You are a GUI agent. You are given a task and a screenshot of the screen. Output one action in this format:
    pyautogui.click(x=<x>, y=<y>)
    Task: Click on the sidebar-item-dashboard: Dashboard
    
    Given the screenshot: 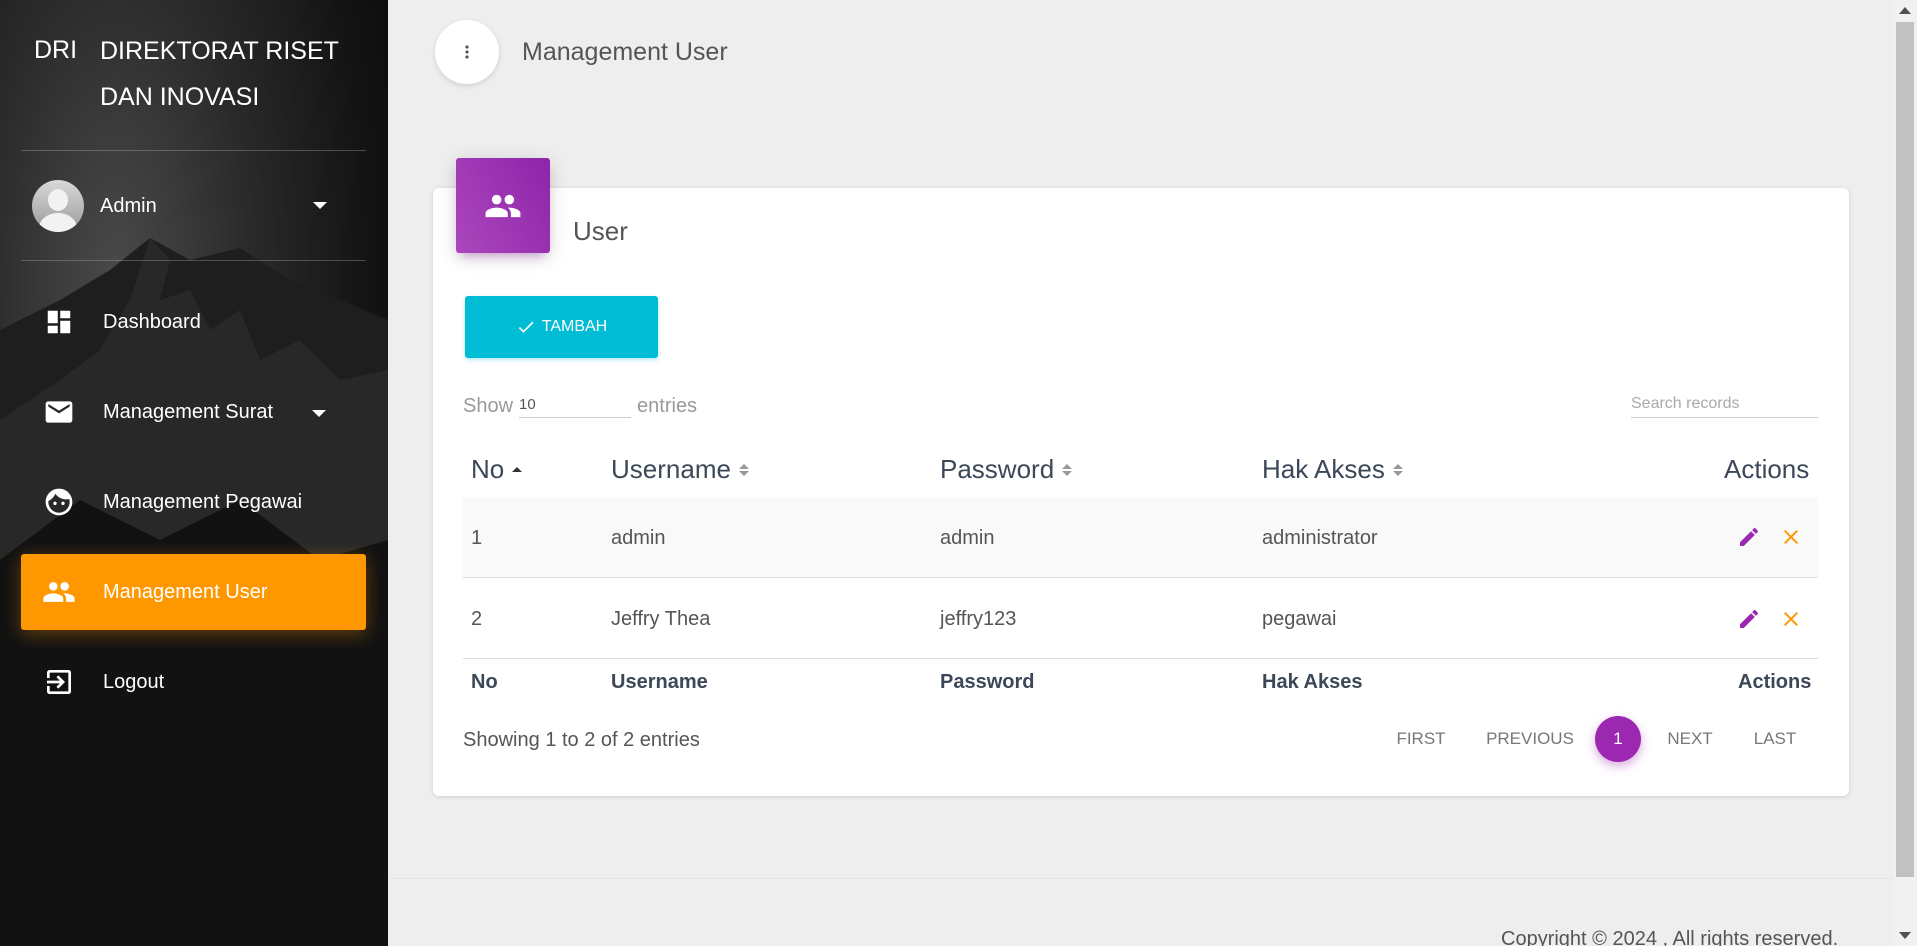 What is the action you would take?
    pyautogui.click(x=193, y=322)
    